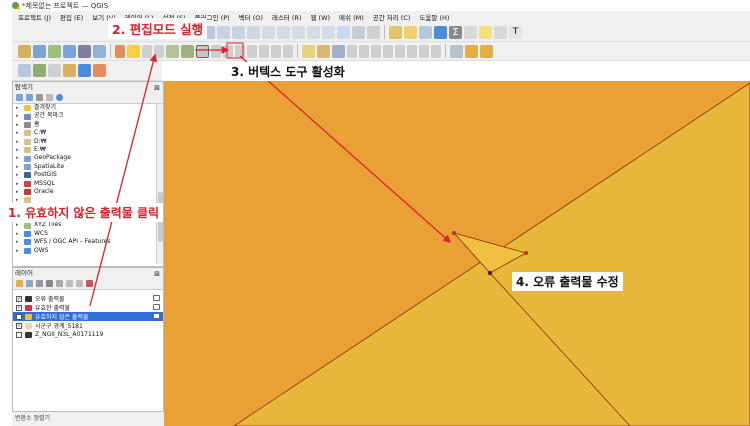  What do you see at coordinates (89, 133) in the screenshot?
I see `browser-item: ▸ C:₩` at bounding box center [89, 133].